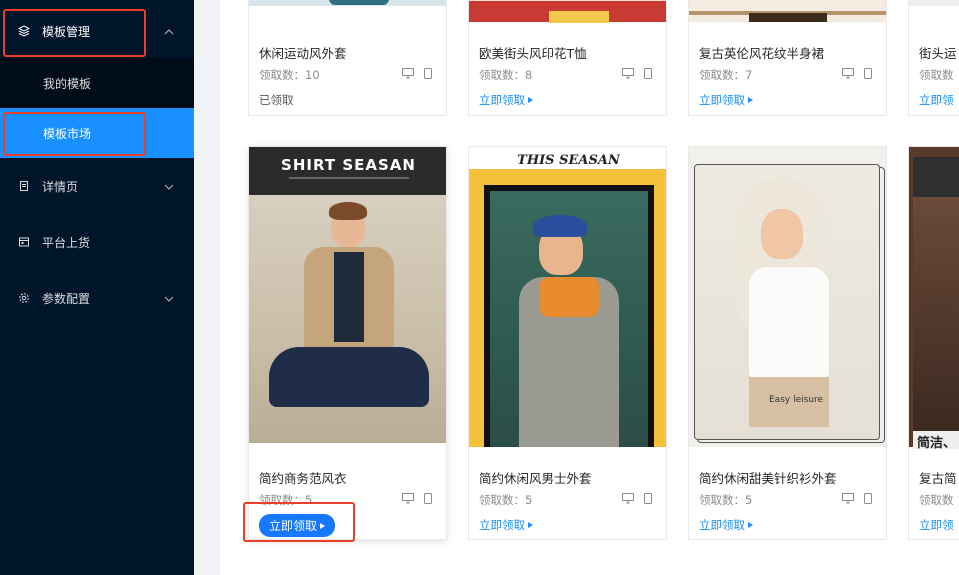  Describe the element at coordinates (66, 298) in the screenshot. I see `menu-param-config-label: 参数配置` at that location.